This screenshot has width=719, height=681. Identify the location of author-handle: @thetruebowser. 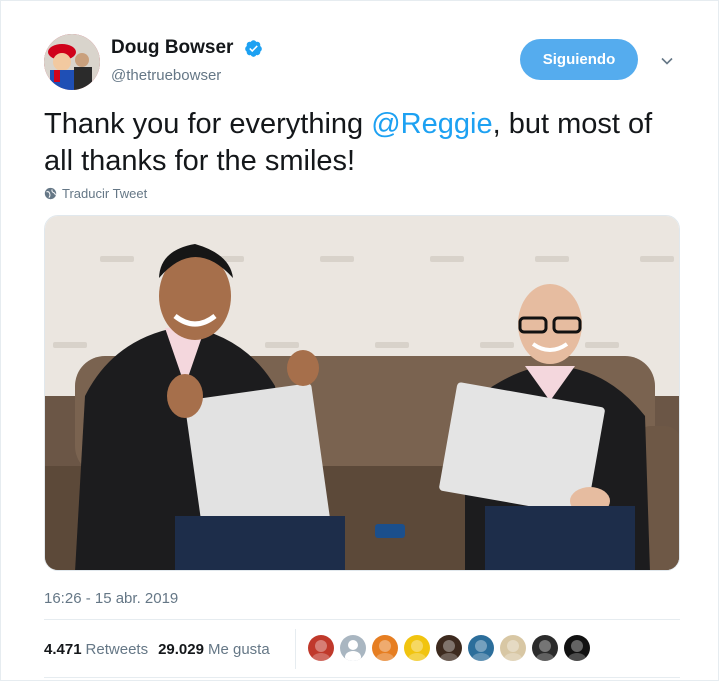
(166, 75).